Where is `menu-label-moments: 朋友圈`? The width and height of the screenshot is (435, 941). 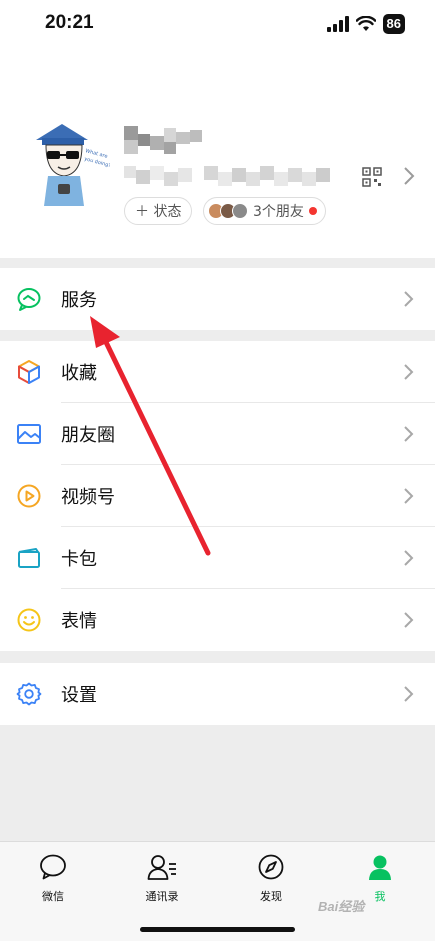
menu-label-moments: 朋友圈 is located at coordinates (88, 435).